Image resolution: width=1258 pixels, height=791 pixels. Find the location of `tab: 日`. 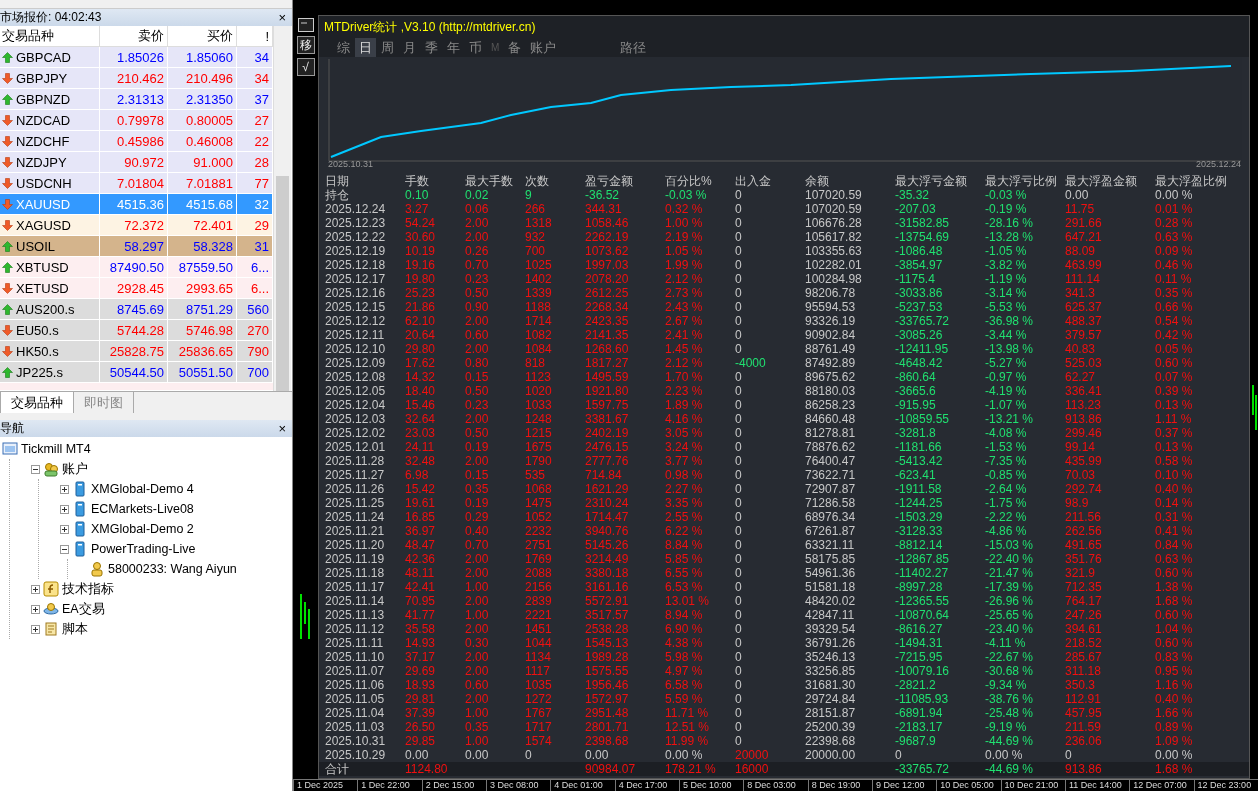

tab: 日 is located at coordinates (365, 47).